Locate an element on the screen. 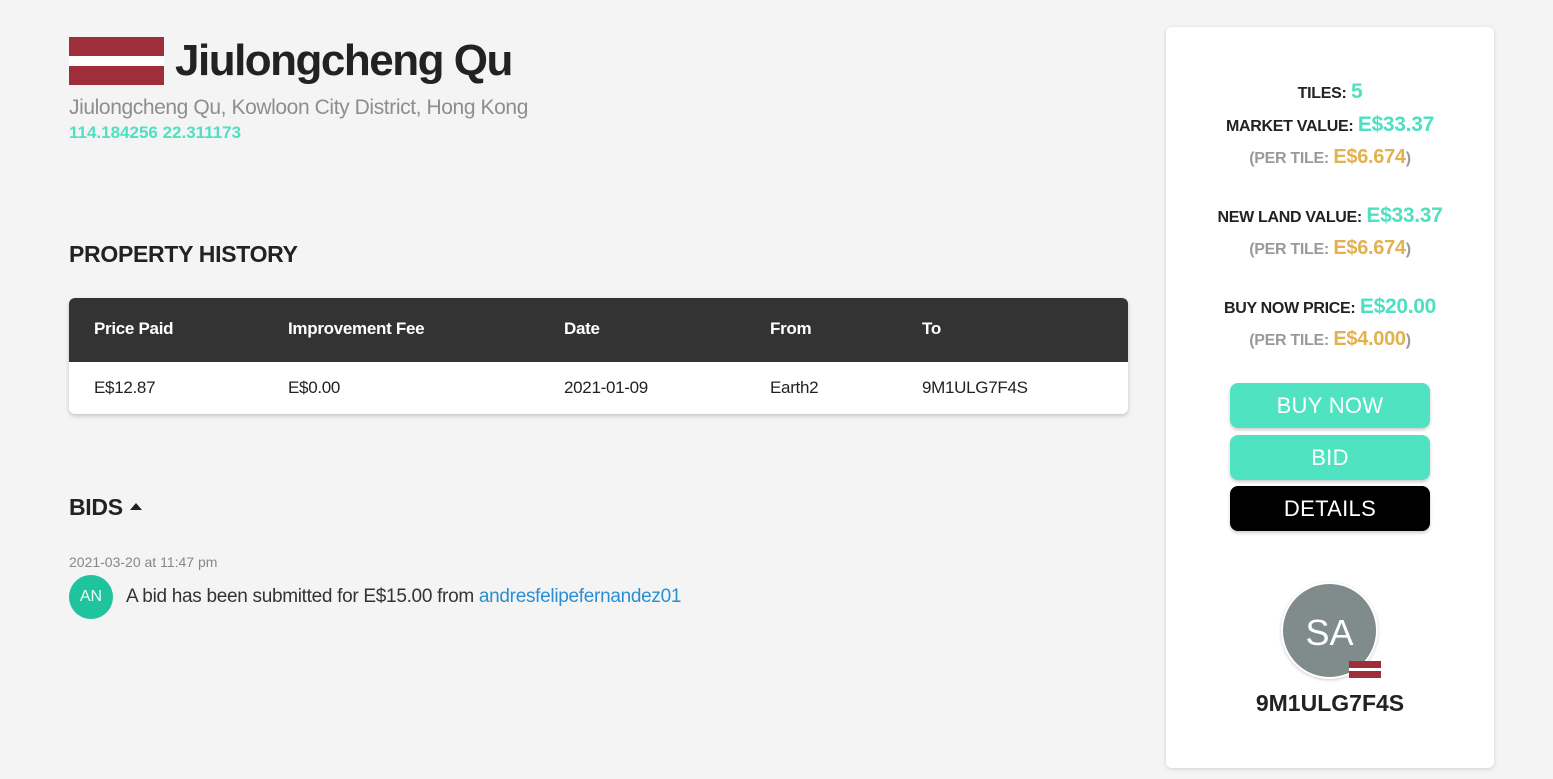  column-header-price-paid: Price Paid is located at coordinates (134, 328).